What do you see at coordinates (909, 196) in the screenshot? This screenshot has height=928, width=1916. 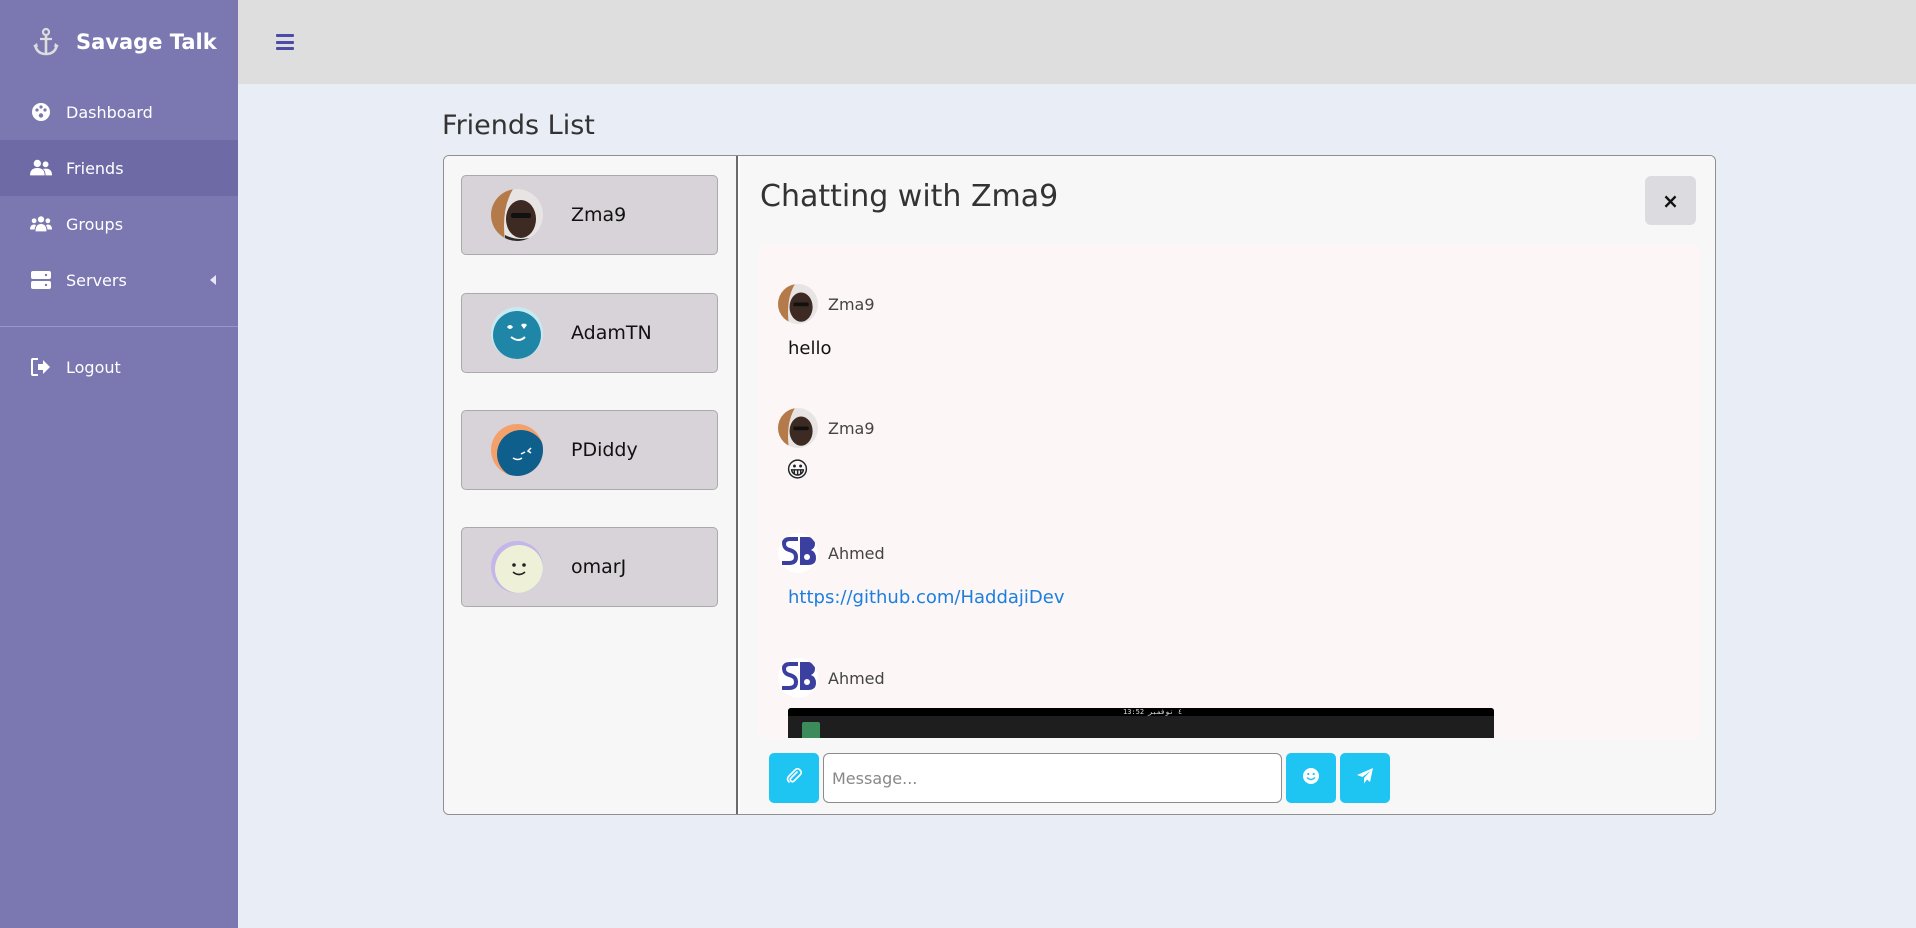 I see `chat-title: Chatting with Zma9` at bounding box center [909, 196].